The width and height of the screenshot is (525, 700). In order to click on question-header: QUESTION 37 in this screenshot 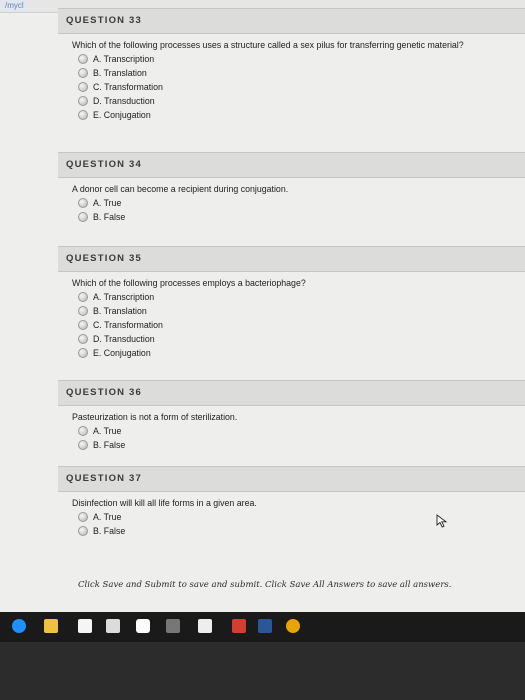, I will do `click(291, 479)`.